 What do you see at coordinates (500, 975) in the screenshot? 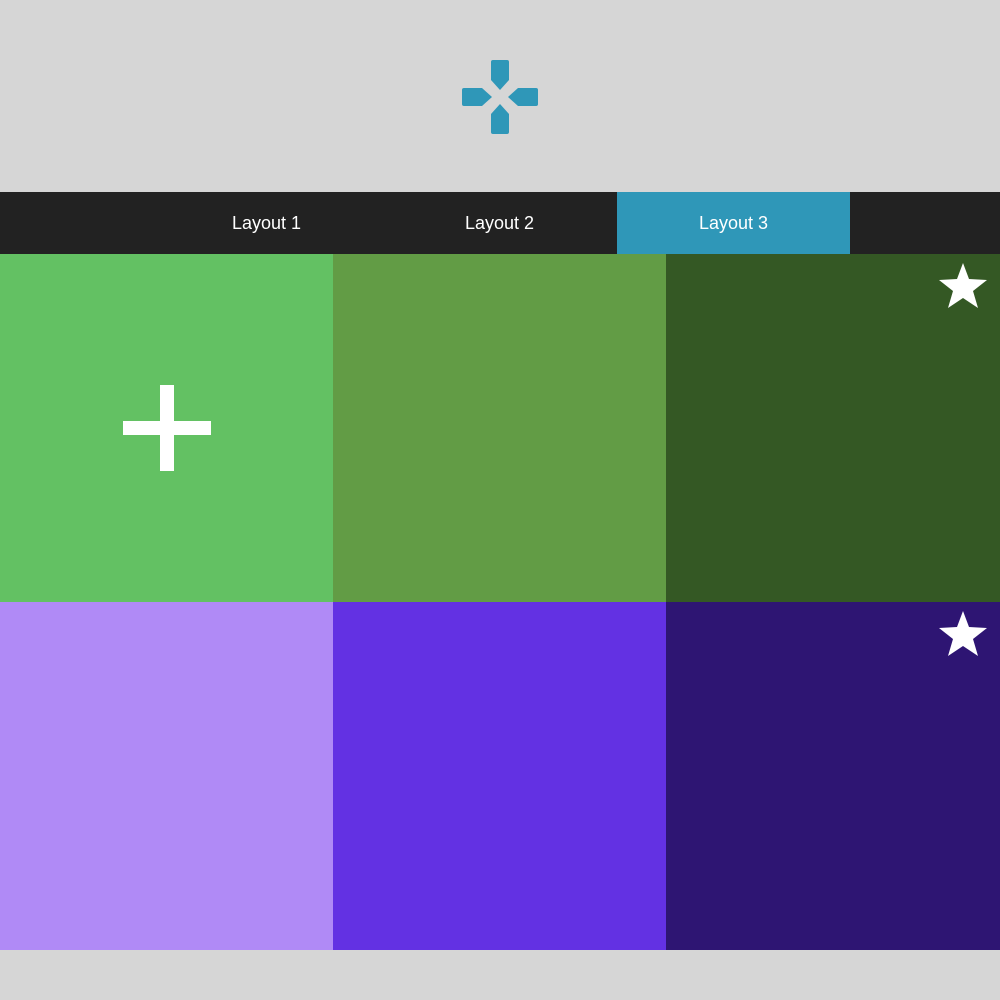
I see `footer` at bounding box center [500, 975].